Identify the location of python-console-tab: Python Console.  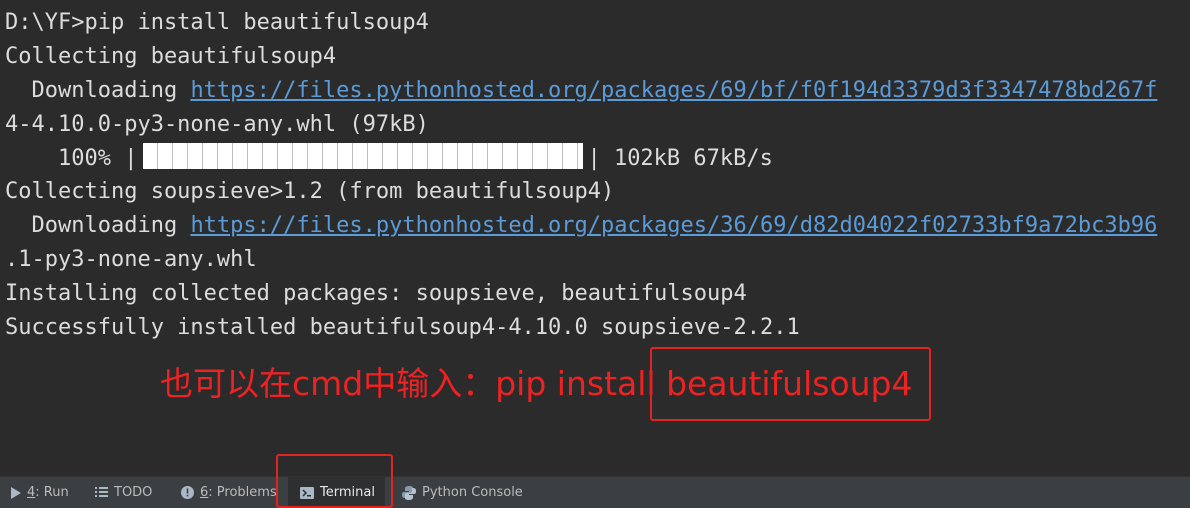
(462, 492).